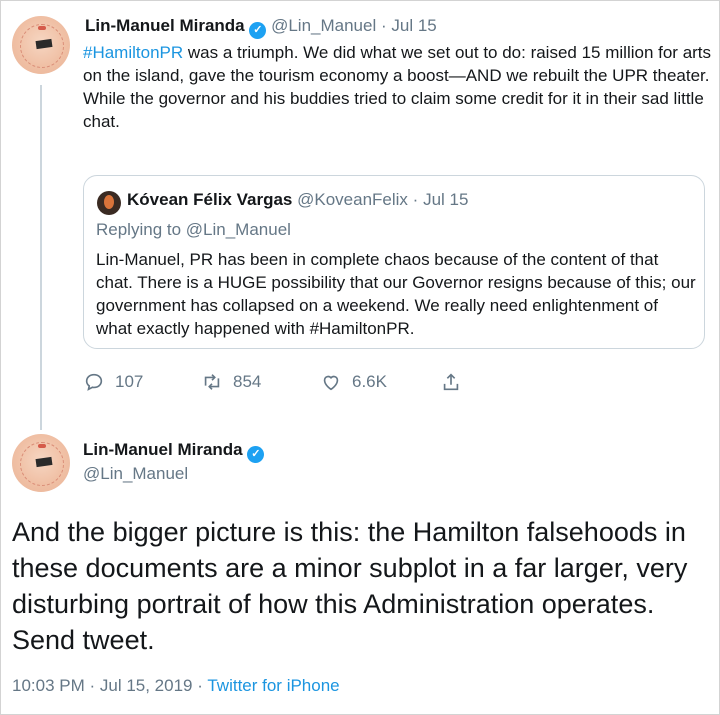  I want to click on reply-icon, so click(94, 382).